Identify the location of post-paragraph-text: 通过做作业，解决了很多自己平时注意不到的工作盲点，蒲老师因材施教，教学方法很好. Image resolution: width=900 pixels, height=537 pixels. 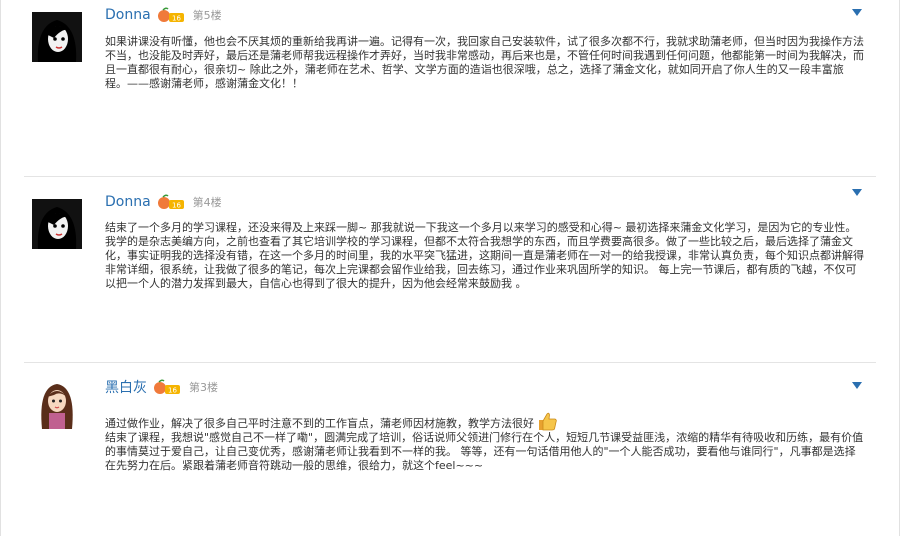
(319, 423).